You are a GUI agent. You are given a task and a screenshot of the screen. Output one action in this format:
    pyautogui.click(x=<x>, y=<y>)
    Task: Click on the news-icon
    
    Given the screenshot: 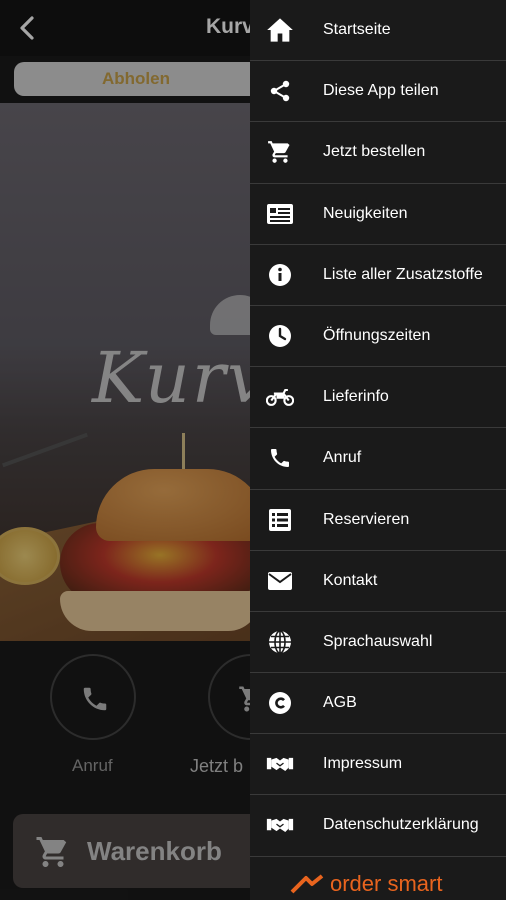 What is the action you would take?
    pyautogui.click(x=280, y=214)
    